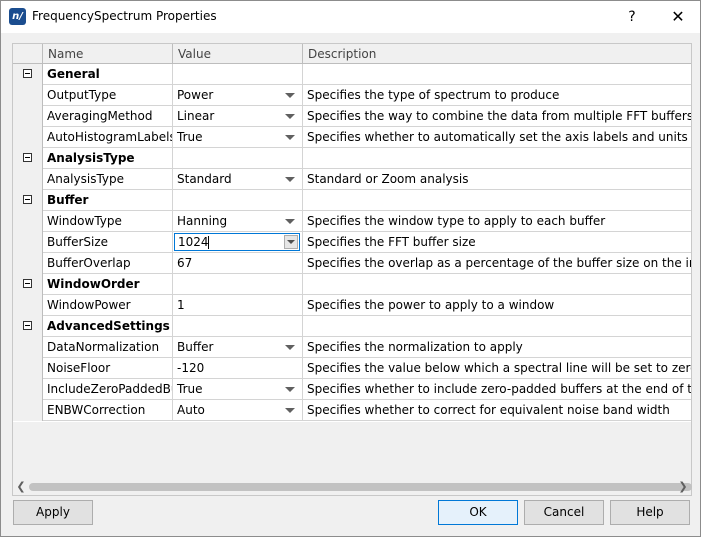 Image resolution: width=701 pixels, height=537 pixels. Describe the element at coordinates (28, 54) in the screenshot. I see `header-spacer` at that location.